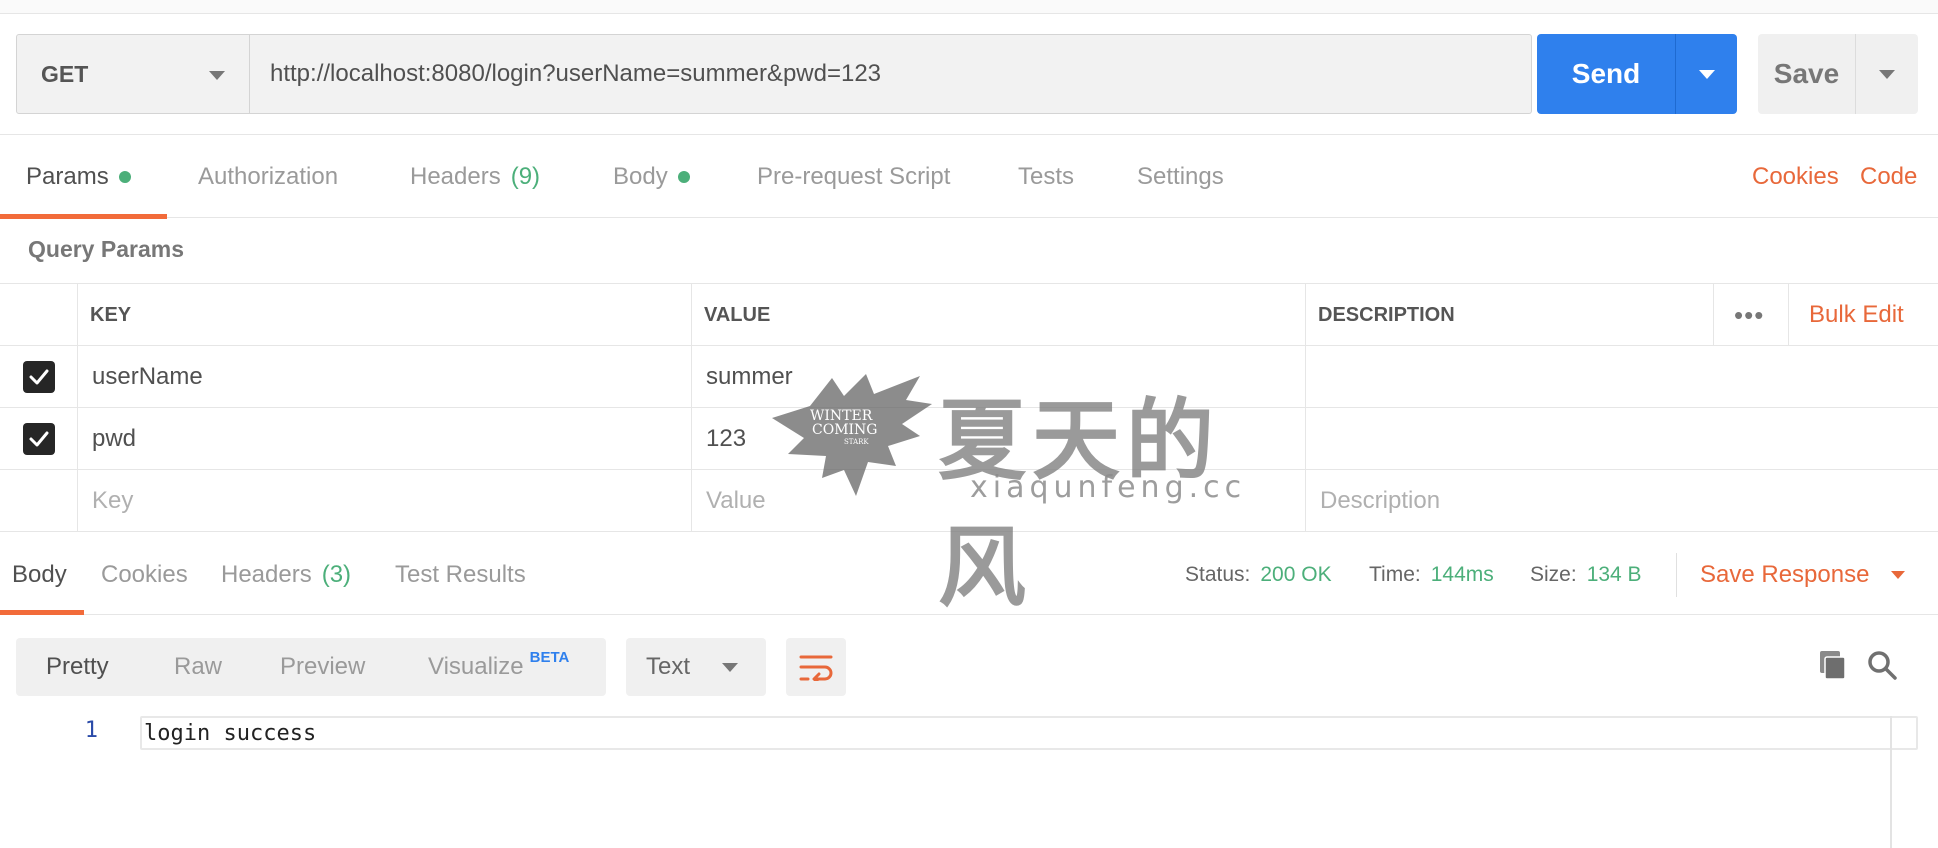  I want to click on bulk-edit-link: Bulk Edit, so click(1846, 315).